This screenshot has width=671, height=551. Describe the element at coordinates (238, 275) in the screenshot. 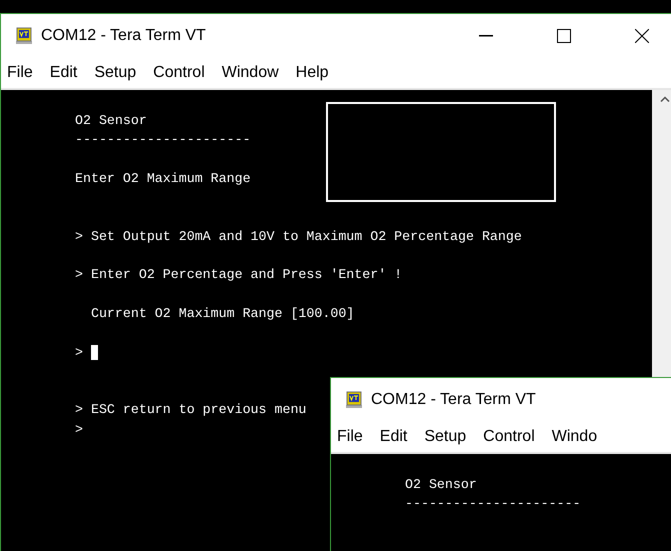

I see `terminal-line: > Enter O2 Percentage and Press 'Enter' !` at that location.